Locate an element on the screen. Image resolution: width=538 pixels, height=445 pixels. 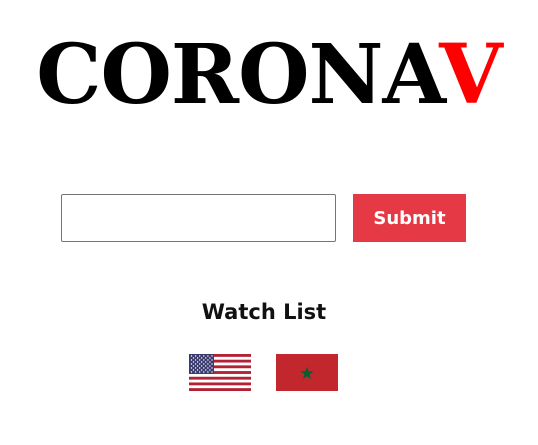
search-input is located at coordinates (198, 218).